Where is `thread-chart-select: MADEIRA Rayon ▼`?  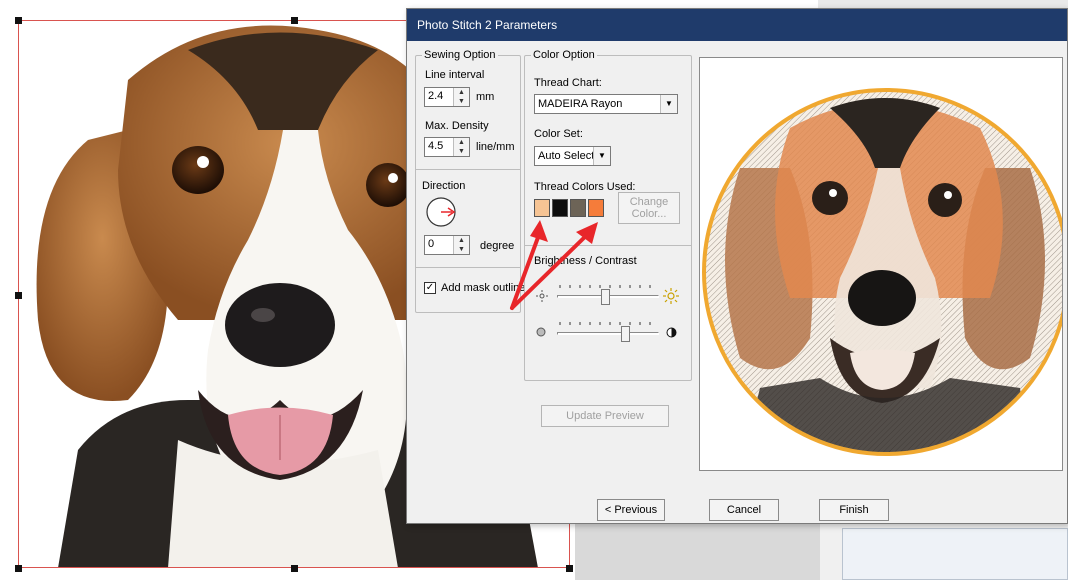 thread-chart-select: MADEIRA Rayon ▼ is located at coordinates (606, 104).